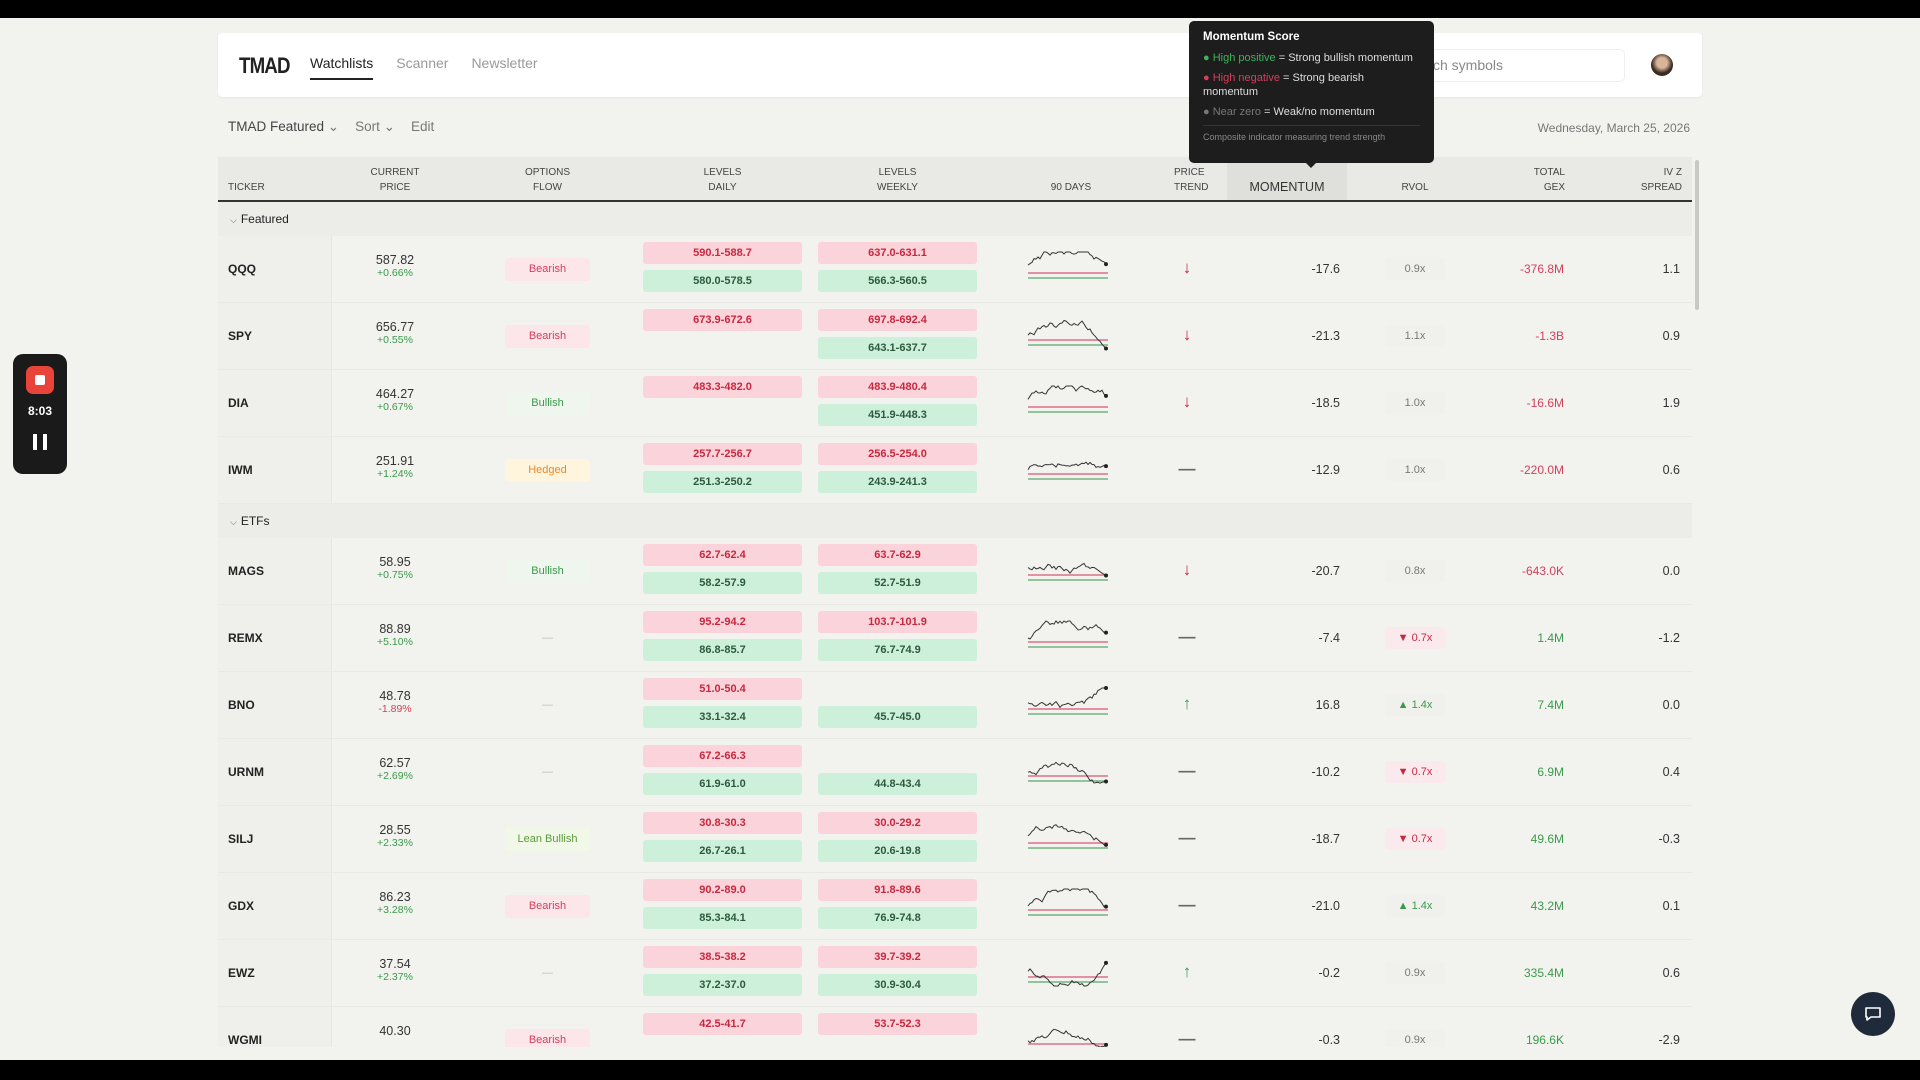  Describe the element at coordinates (40, 380) in the screenshot. I see `stop-recording-button` at that location.